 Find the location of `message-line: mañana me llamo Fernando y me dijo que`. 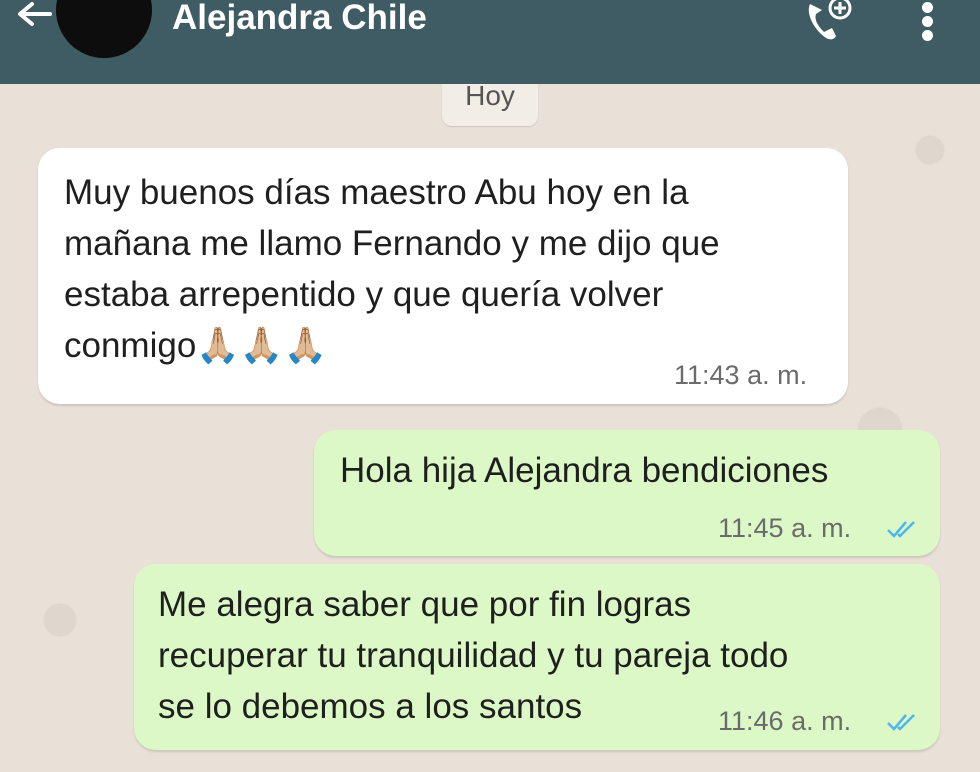

message-line: mañana me llamo Fernando y me dijo que is located at coordinates (392, 243).